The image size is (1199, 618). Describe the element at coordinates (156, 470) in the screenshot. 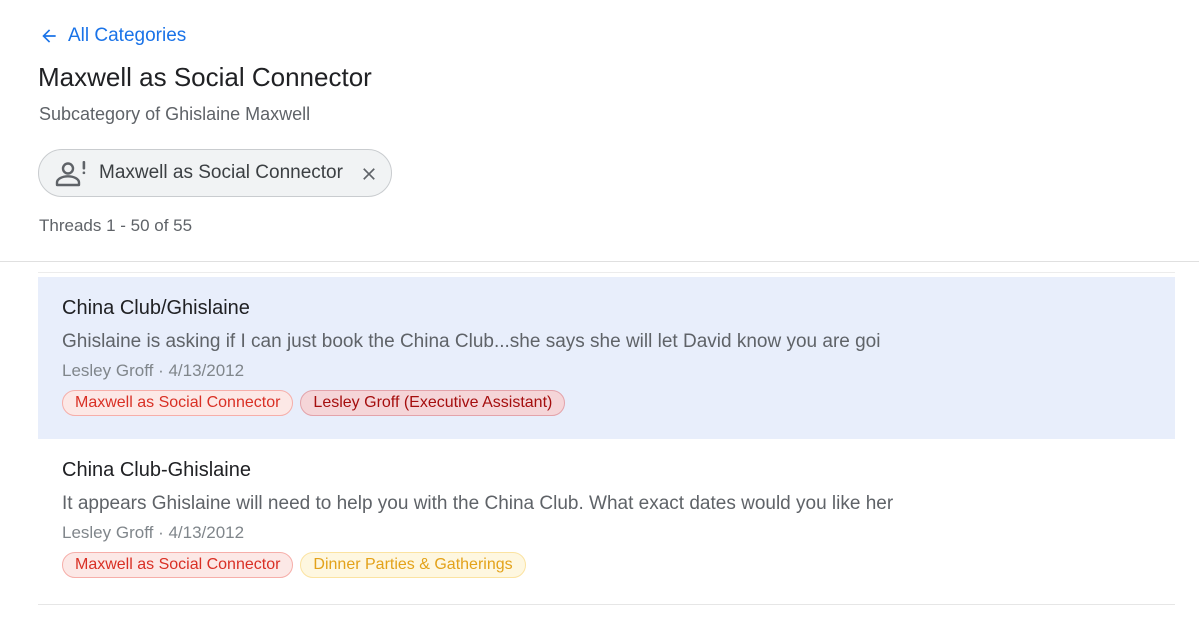

I see `thread-title: China Club-Ghislaine` at that location.